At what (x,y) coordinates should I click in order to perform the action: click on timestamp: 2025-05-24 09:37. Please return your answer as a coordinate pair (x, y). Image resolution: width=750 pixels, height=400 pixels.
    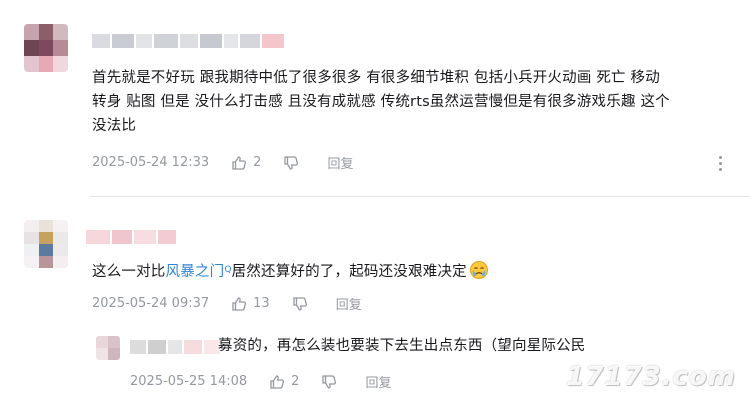
    Looking at the image, I should click on (151, 303).